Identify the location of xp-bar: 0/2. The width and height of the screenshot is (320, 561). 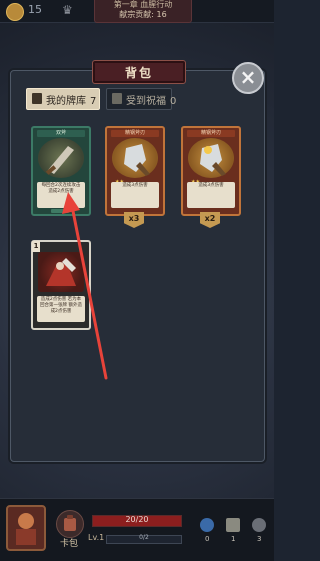
(144, 539).